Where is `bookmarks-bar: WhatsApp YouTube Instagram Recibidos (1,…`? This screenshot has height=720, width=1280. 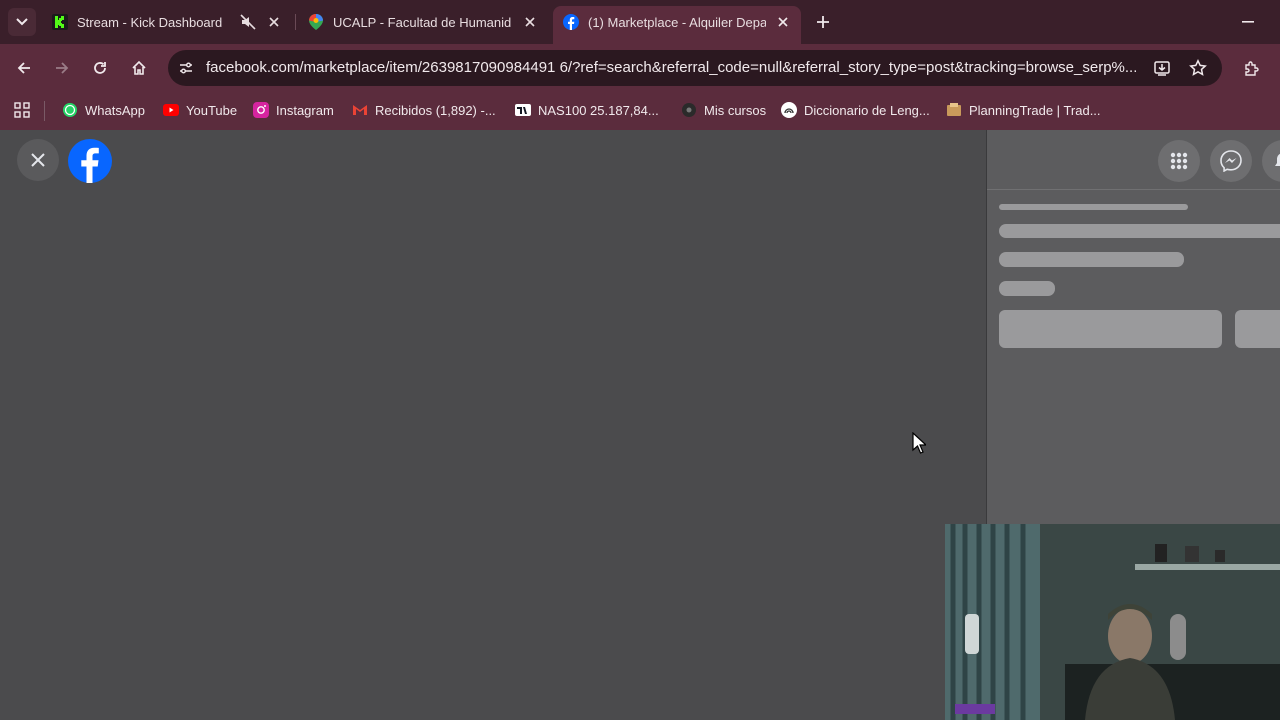
bookmarks-bar: WhatsApp YouTube Instagram Recibidos (1,… is located at coordinates (640, 111).